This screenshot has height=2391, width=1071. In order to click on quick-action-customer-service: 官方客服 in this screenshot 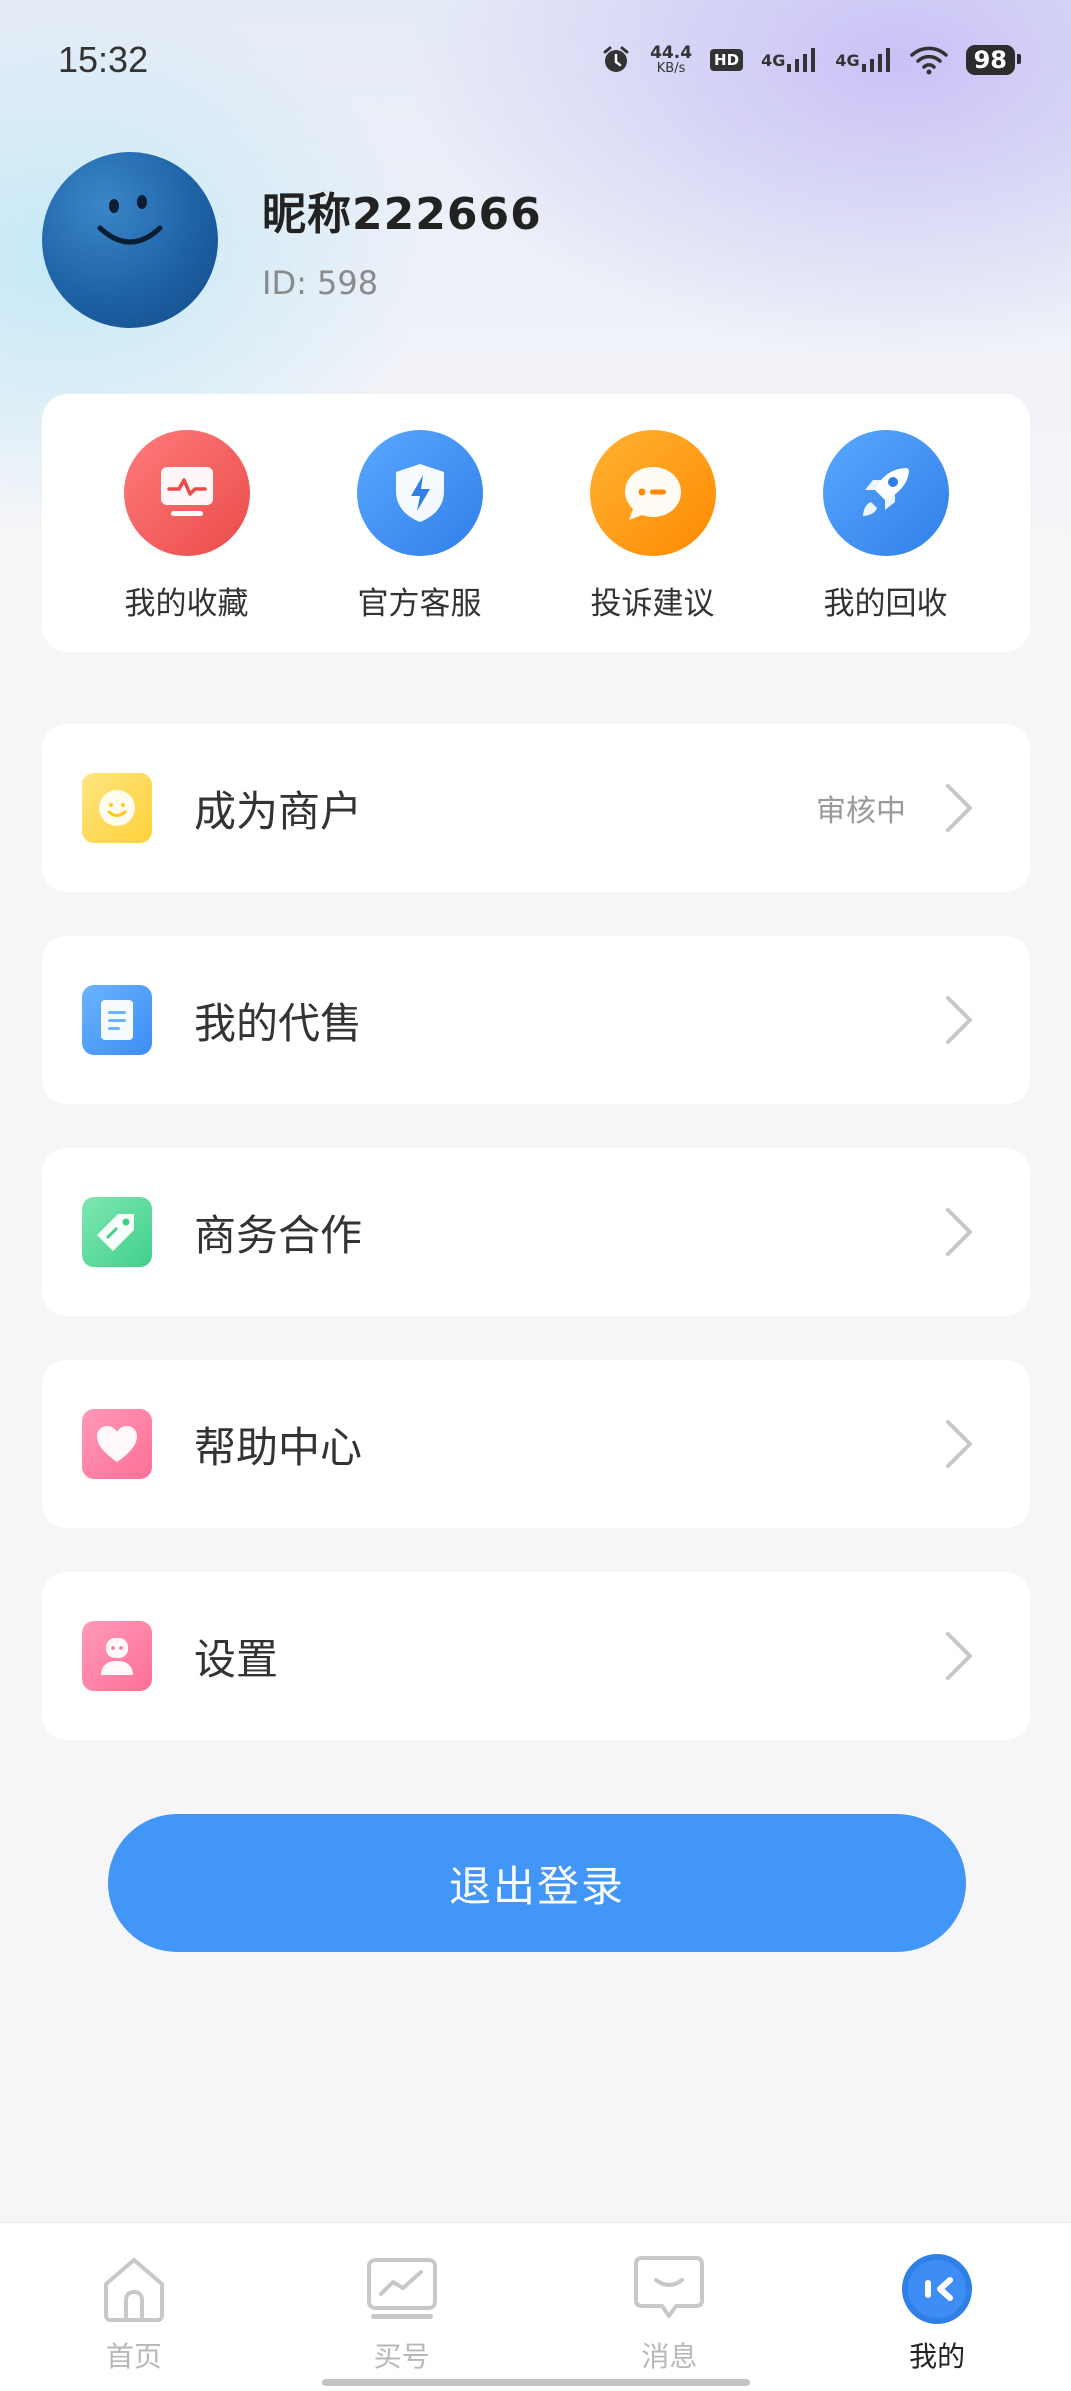, I will do `click(420, 526)`.